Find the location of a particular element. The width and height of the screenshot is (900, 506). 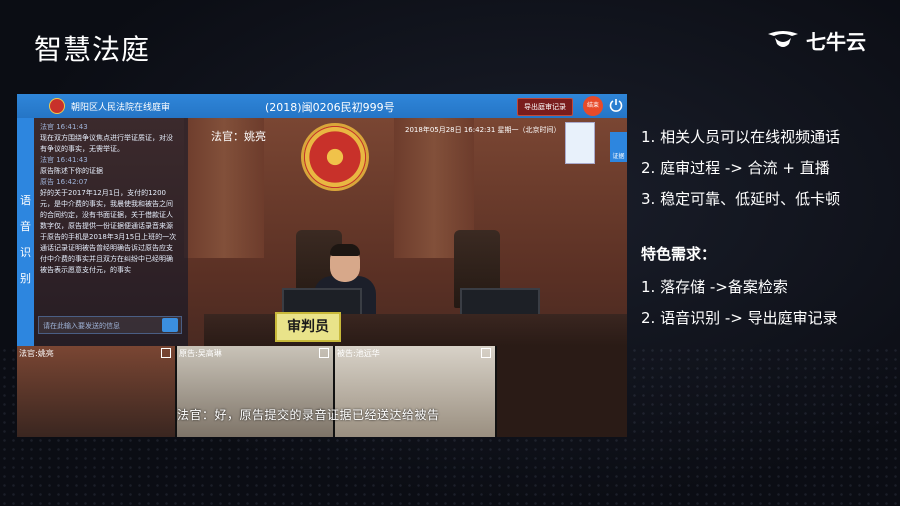

export-record-button: 导出庭审记录 is located at coordinates (545, 107).